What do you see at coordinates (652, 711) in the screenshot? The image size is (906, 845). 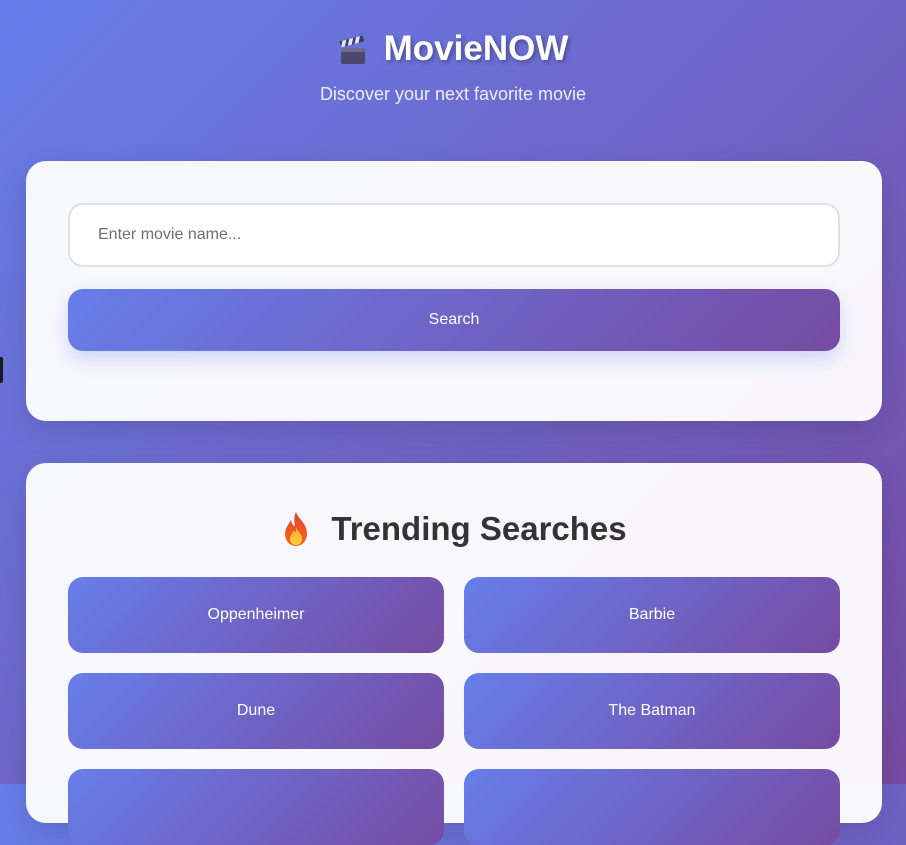 I see `trending-item-the-batman: The Batman` at bounding box center [652, 711].